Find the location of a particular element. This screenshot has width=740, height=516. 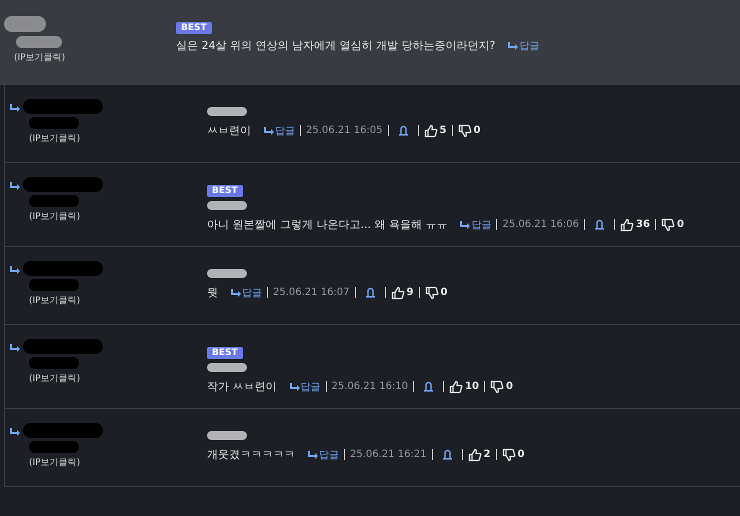

like-button: 5 is located at coordinates (435, 131).